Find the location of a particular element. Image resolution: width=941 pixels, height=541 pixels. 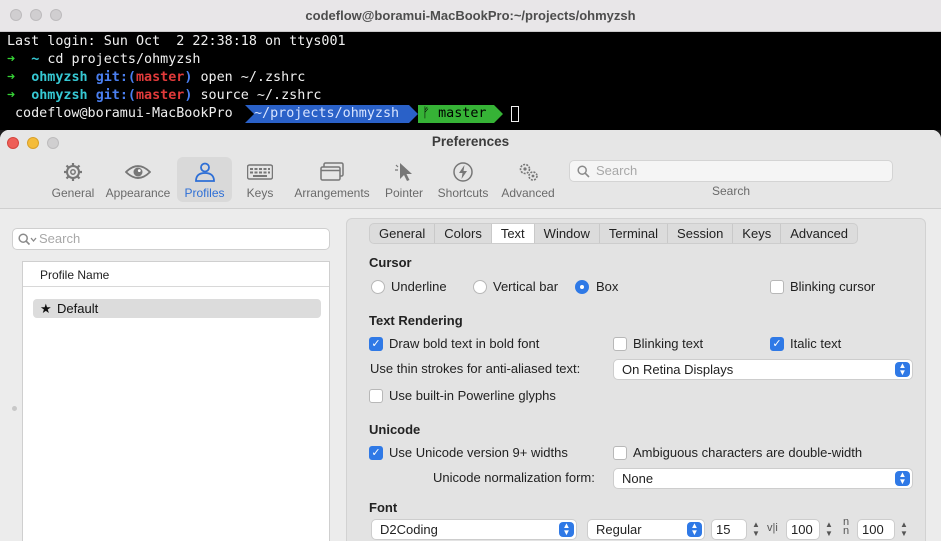

vertical-spacing-field: 100 is located at coordinates (876, 529).